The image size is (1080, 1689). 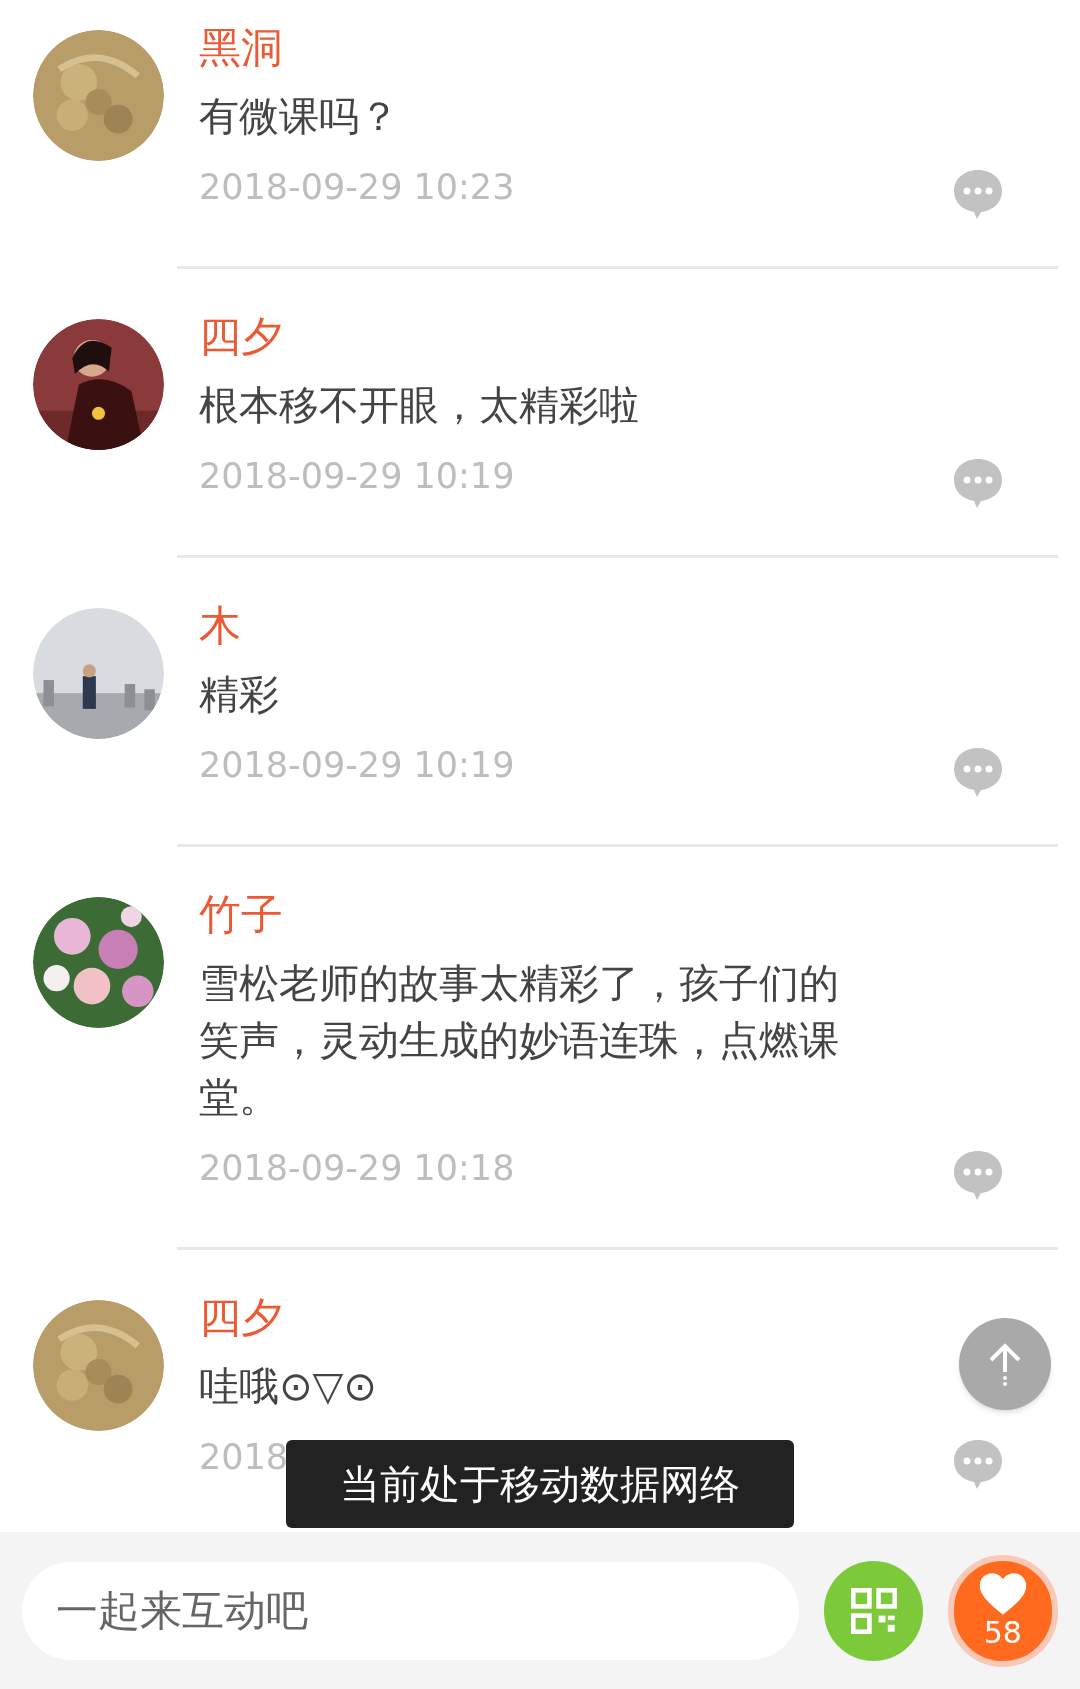 I want to click on user-name: 木, so click(x=220, y=626).